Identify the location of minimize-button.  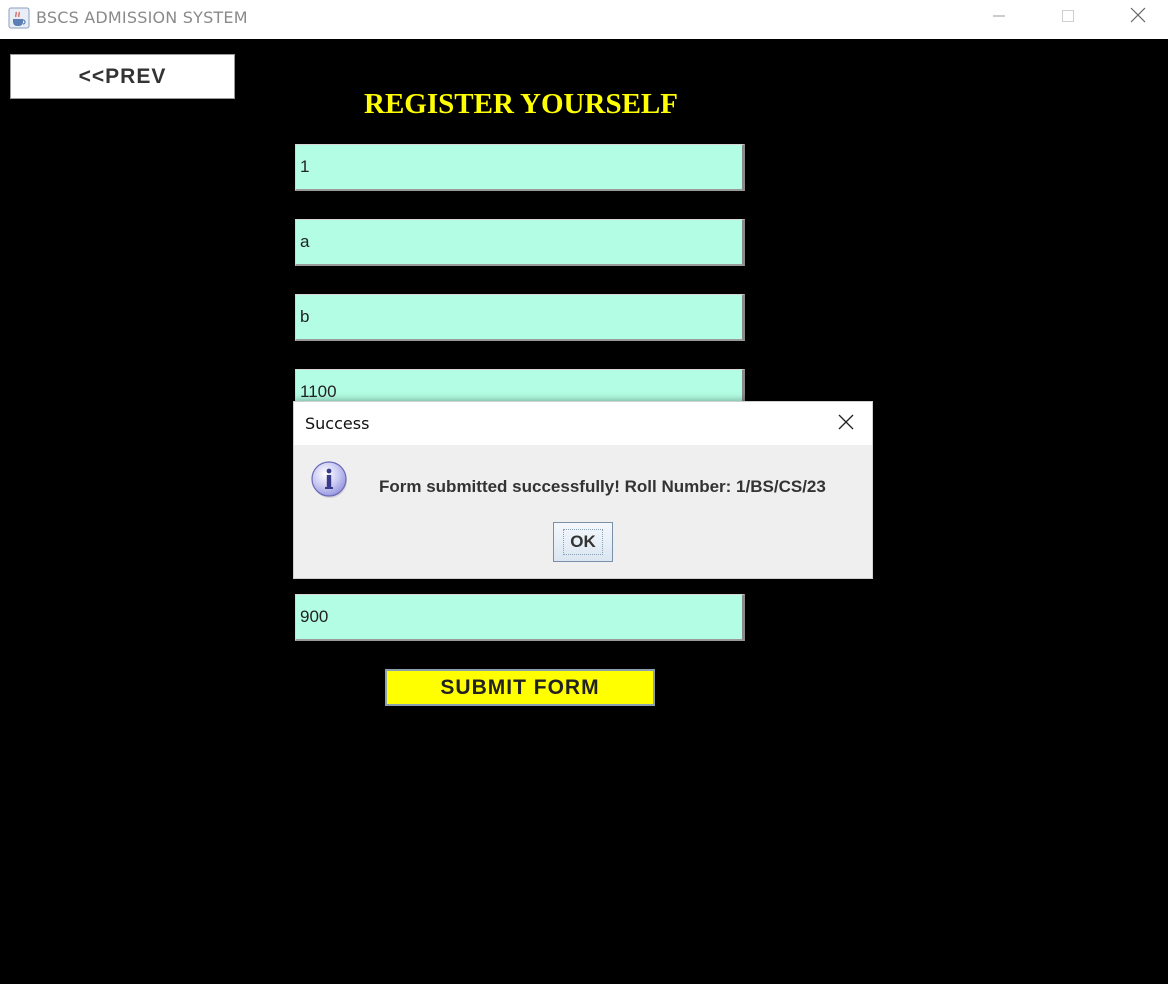
(999, 17).